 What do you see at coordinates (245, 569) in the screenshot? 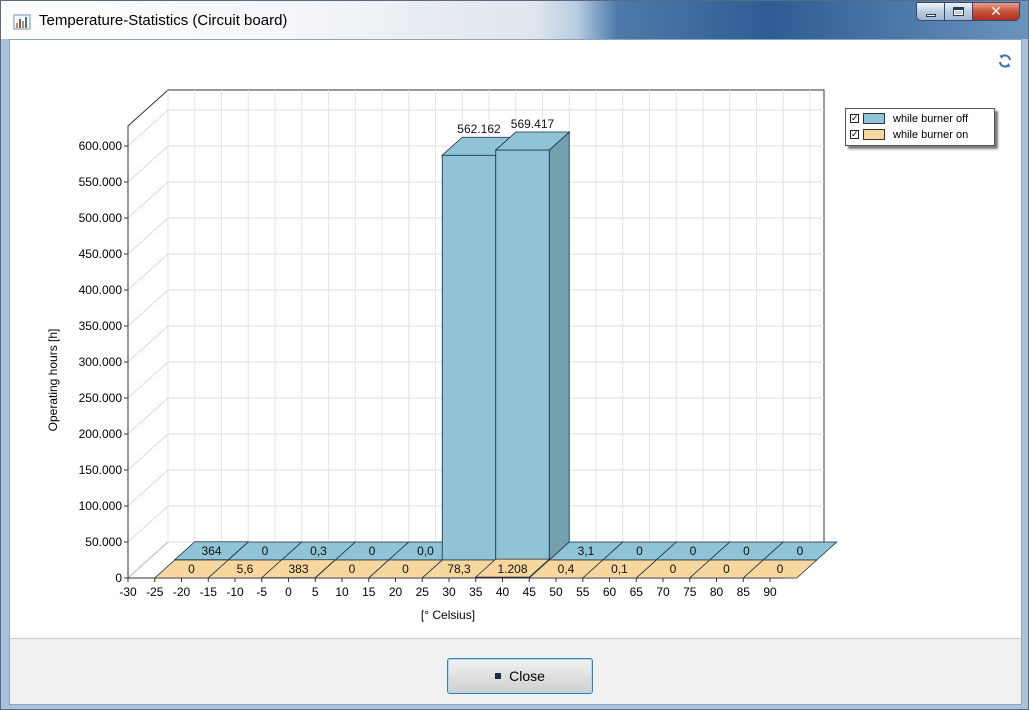
I see `data-label-on: 5,6` at bounding box center [245, 569].